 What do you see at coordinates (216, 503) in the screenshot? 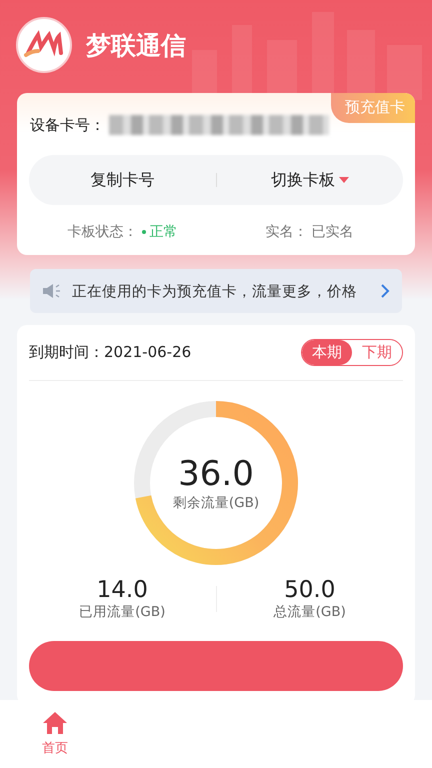
I see `remaining-label: 剩余流量(GB)` at bounding box center [216, 503].